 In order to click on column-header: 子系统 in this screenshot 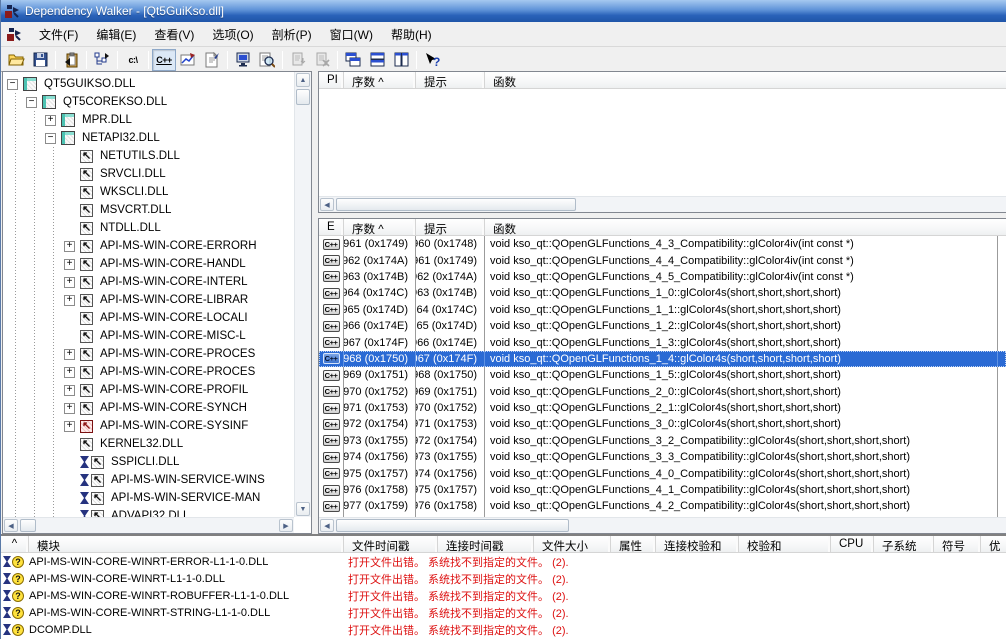, I will do `click(904, 544)`.